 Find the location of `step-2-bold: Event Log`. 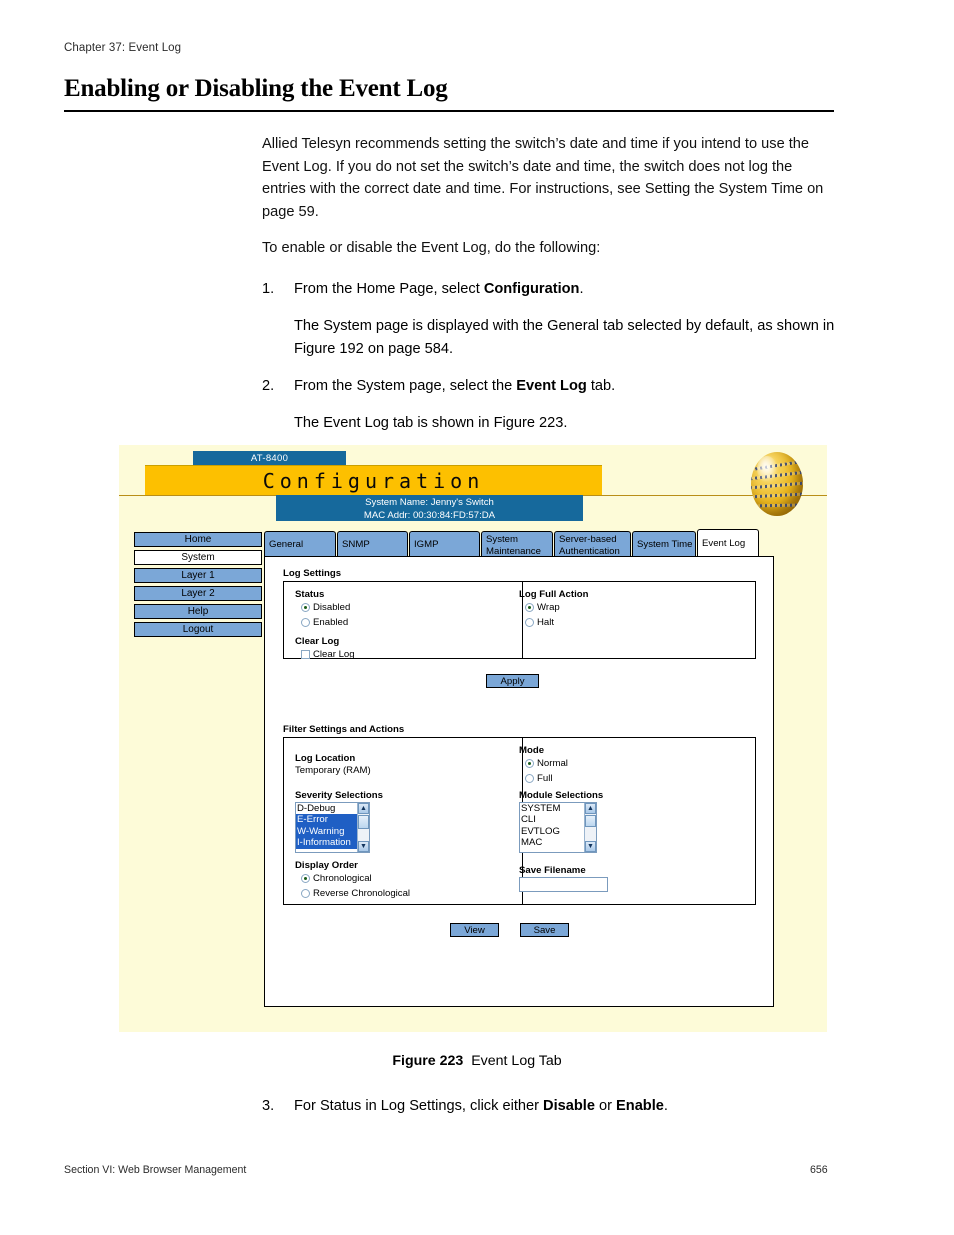

step-2-bold: Event Log is located at coordinates (551, 386).